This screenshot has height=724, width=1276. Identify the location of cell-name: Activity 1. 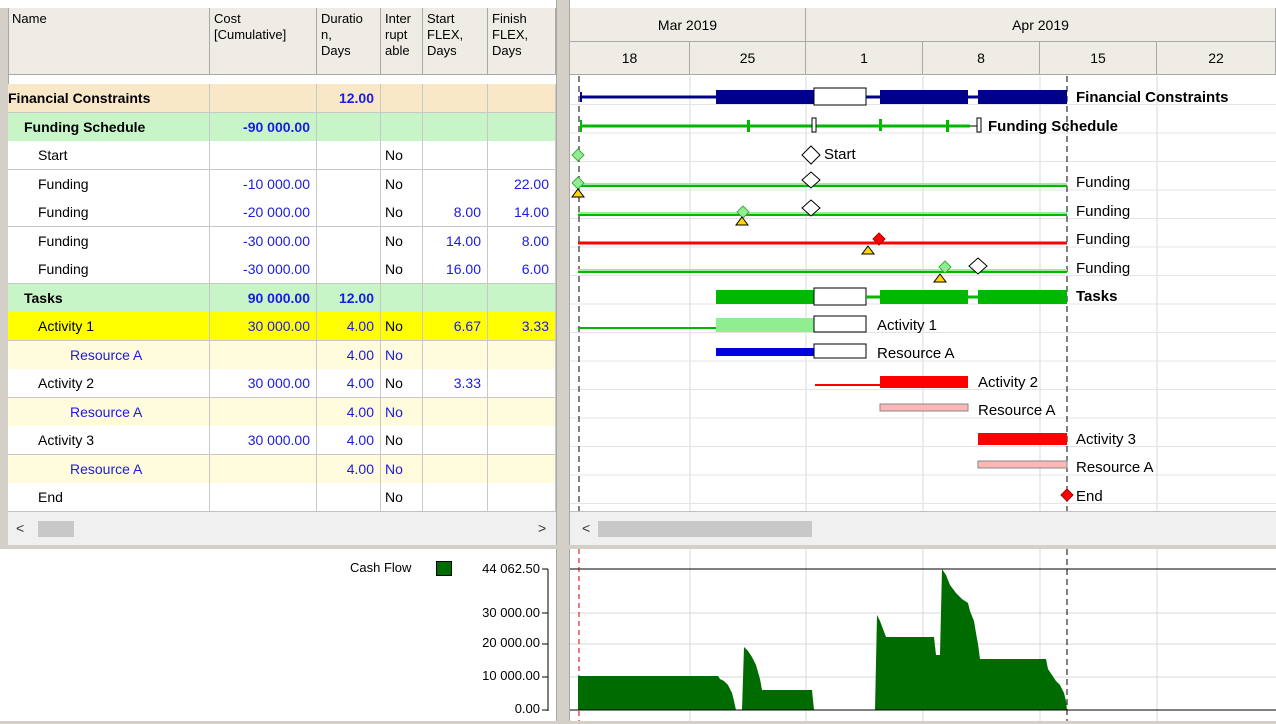
(109, 326).